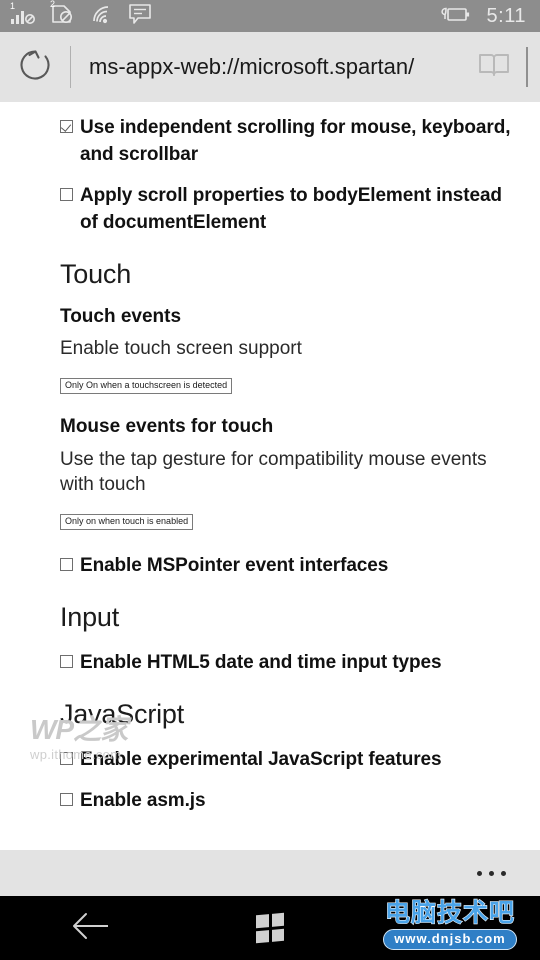  What do you see at coordinates (261, 759) in the screenshot?
I see `checkbox-label: Enable experimental JavaScript features` at bounding box center [261, 759].